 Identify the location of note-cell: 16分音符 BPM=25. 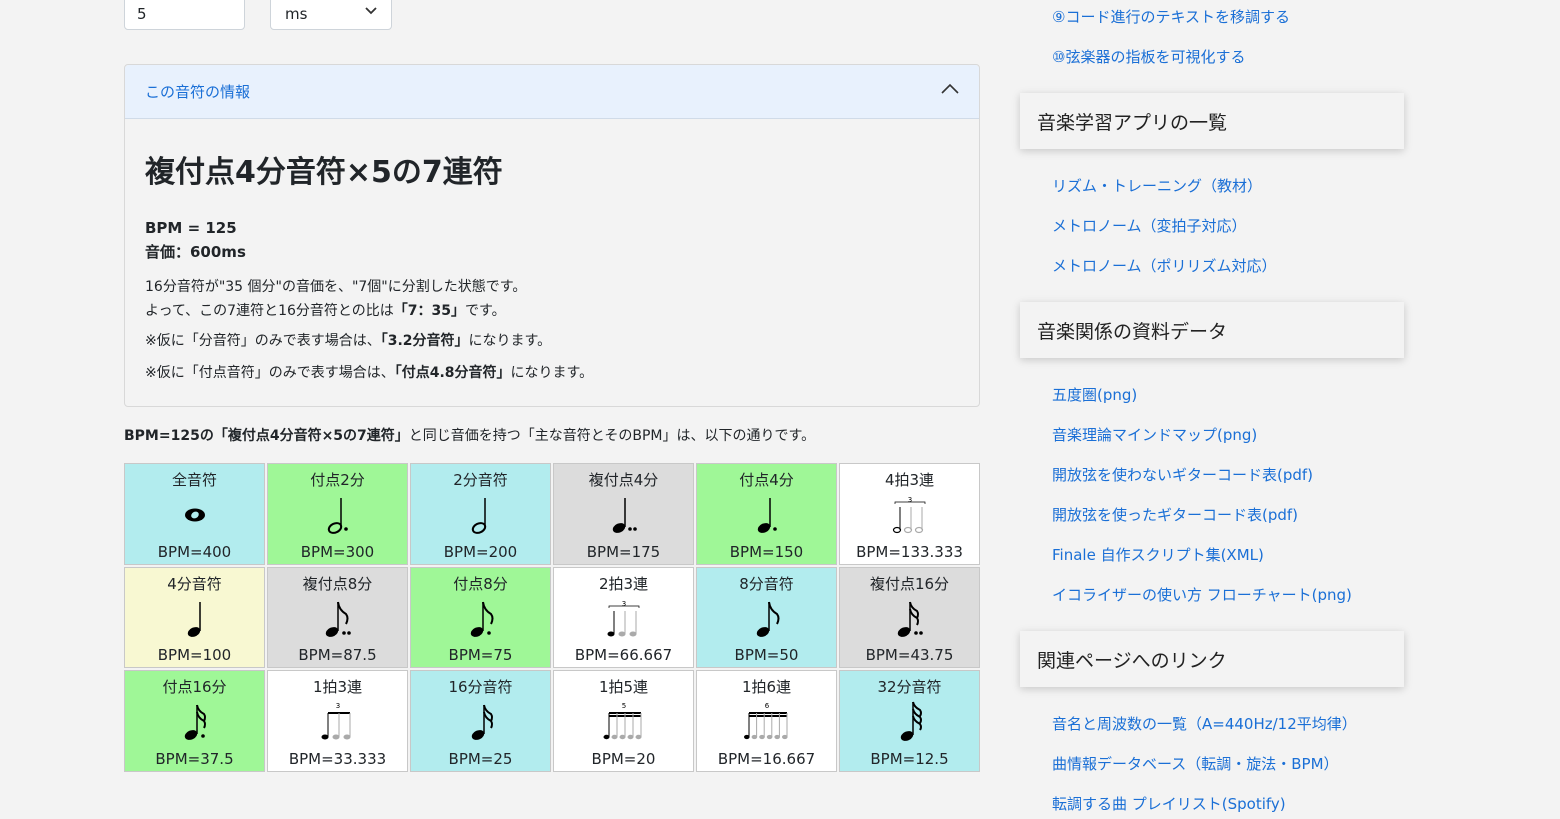
(480, 721).